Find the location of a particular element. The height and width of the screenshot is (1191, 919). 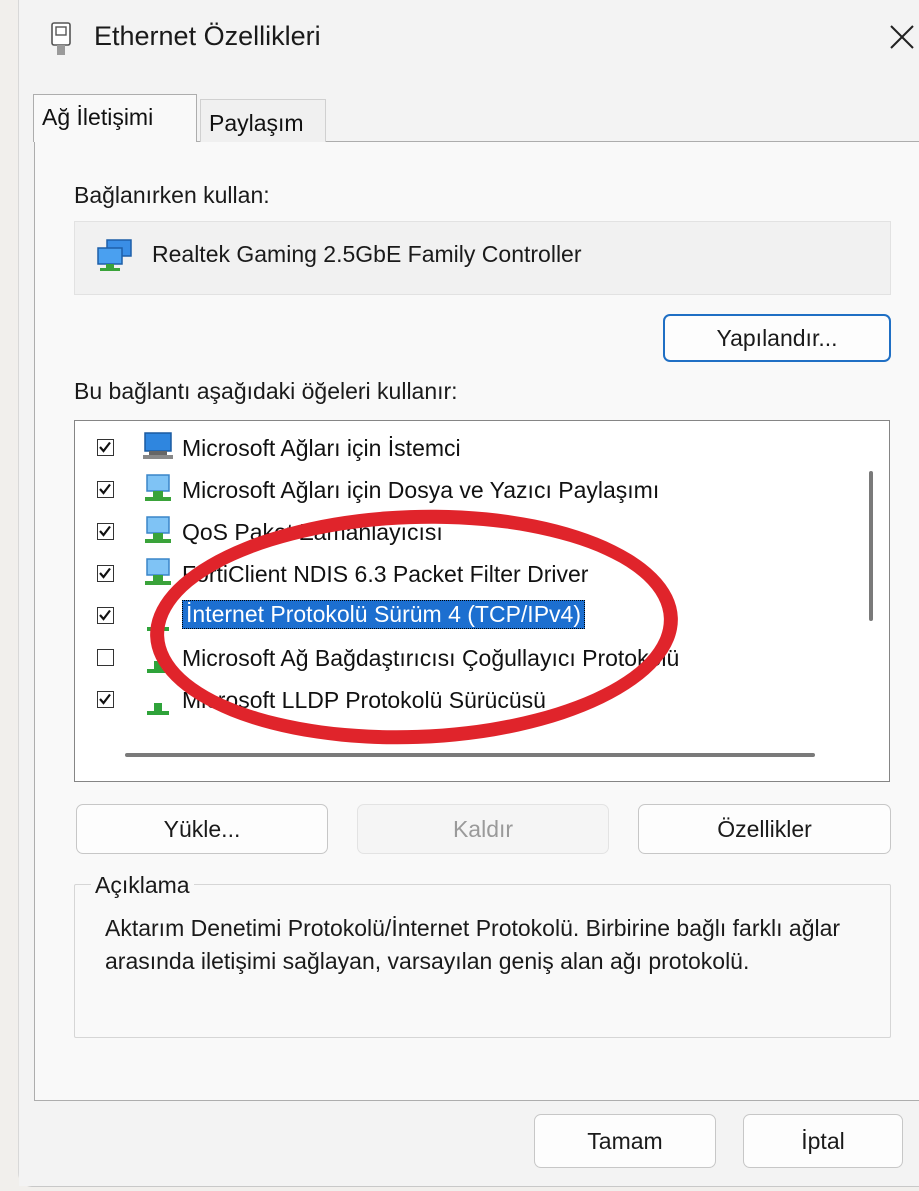

ethernet-port-icon is located at coordinates (61, 38).